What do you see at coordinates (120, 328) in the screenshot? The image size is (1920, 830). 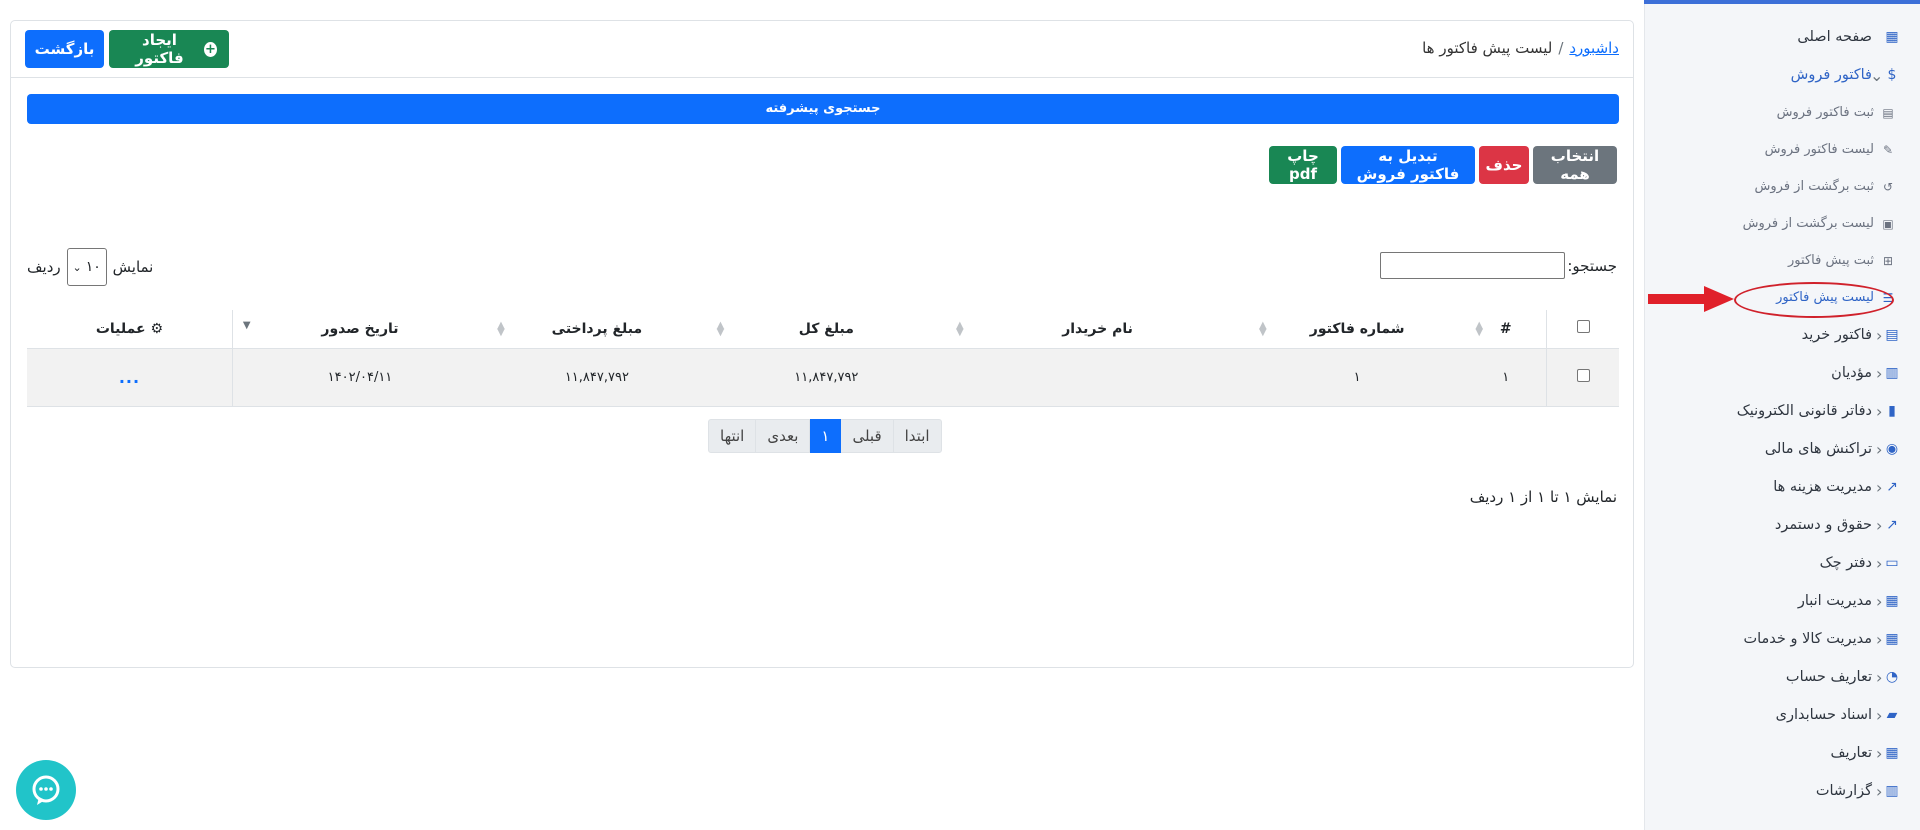 I see `col-operations-label: عملیات` at bounding box center [120, 328].